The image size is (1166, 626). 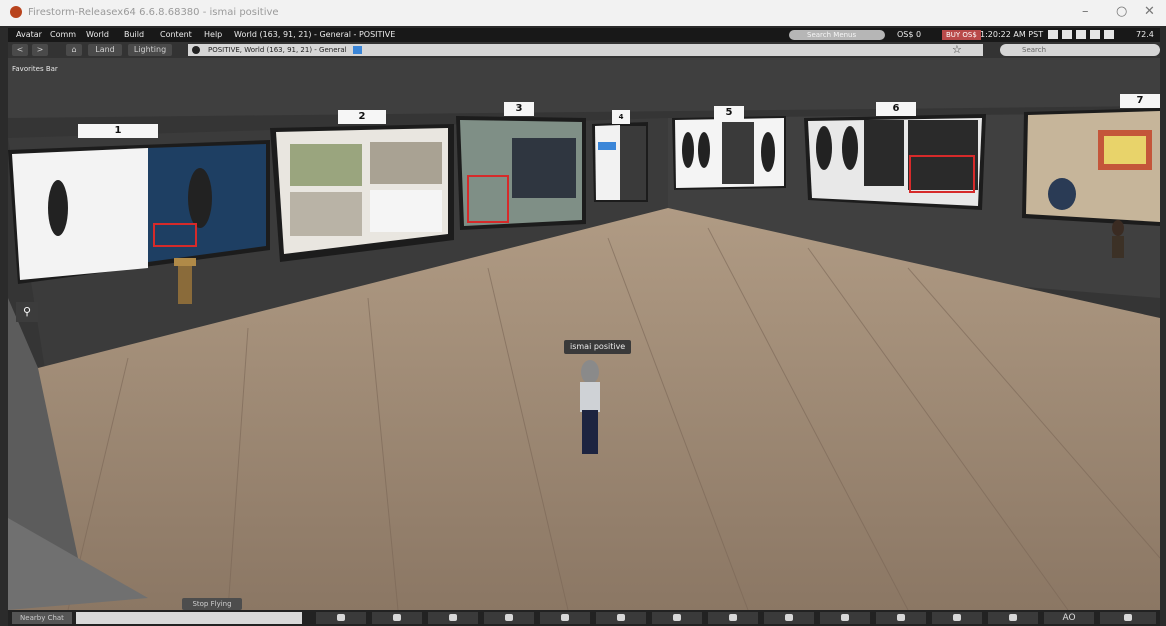 I want to click on nearby-chat-button: Nearby Chat, so click(x=42, y=618).